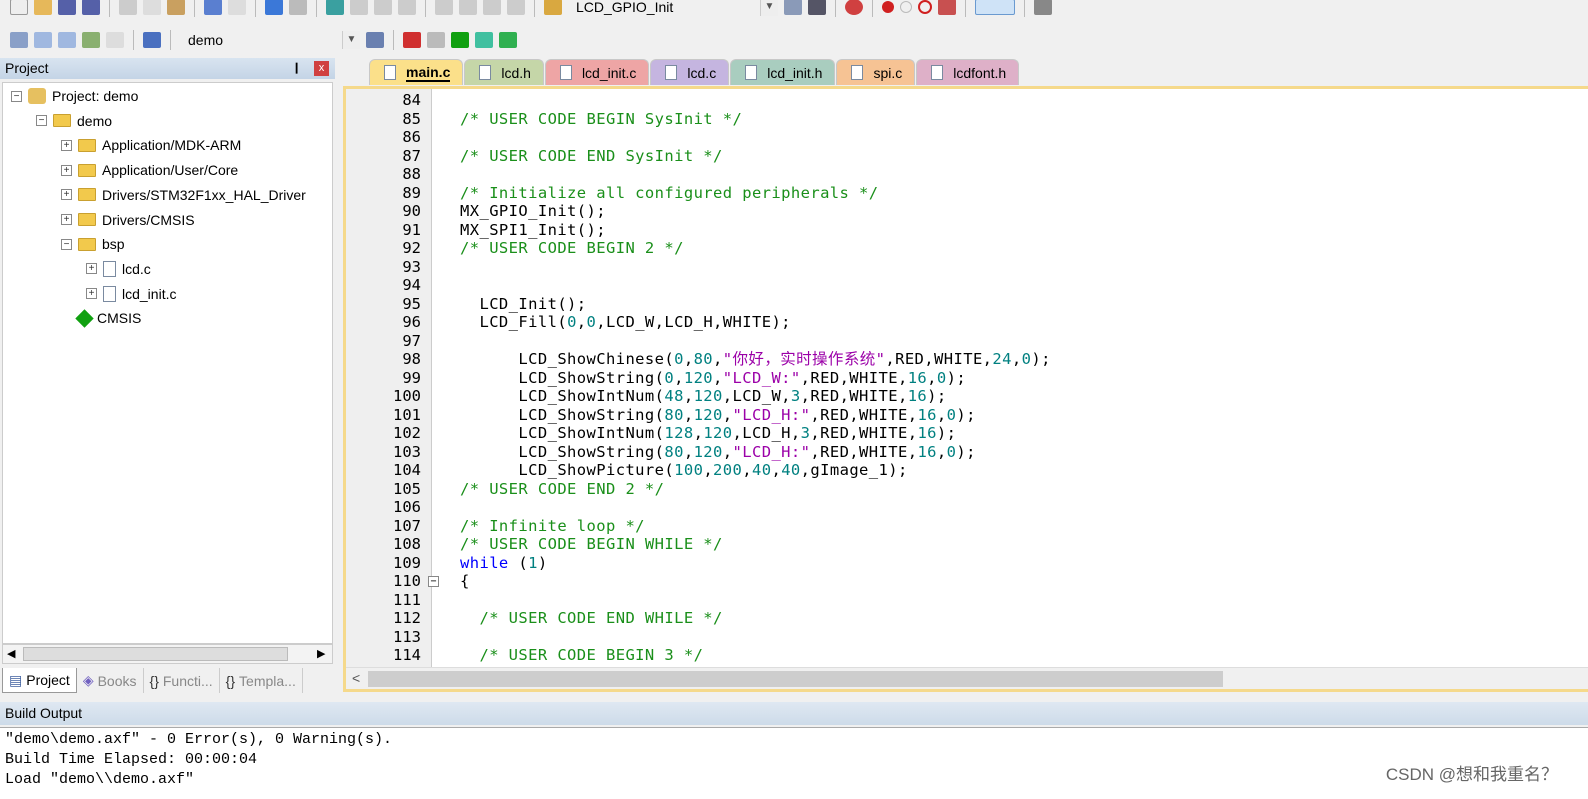 Image resolution: width=1588 pixels, height=799 pixels. Describe the element at coordinates (917, 396) in the screenshot. I see `code-token: 16` at that location.